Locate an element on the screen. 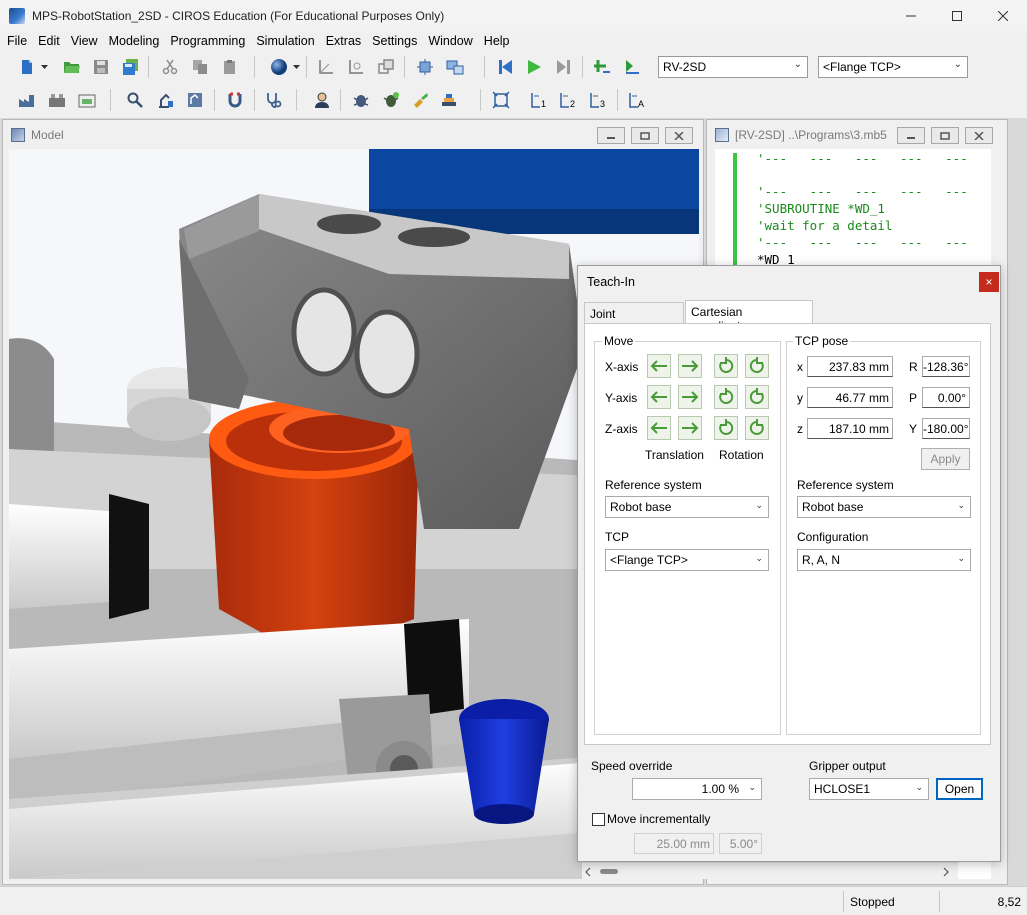  menu-view: View is located at coordinates (83, 41).